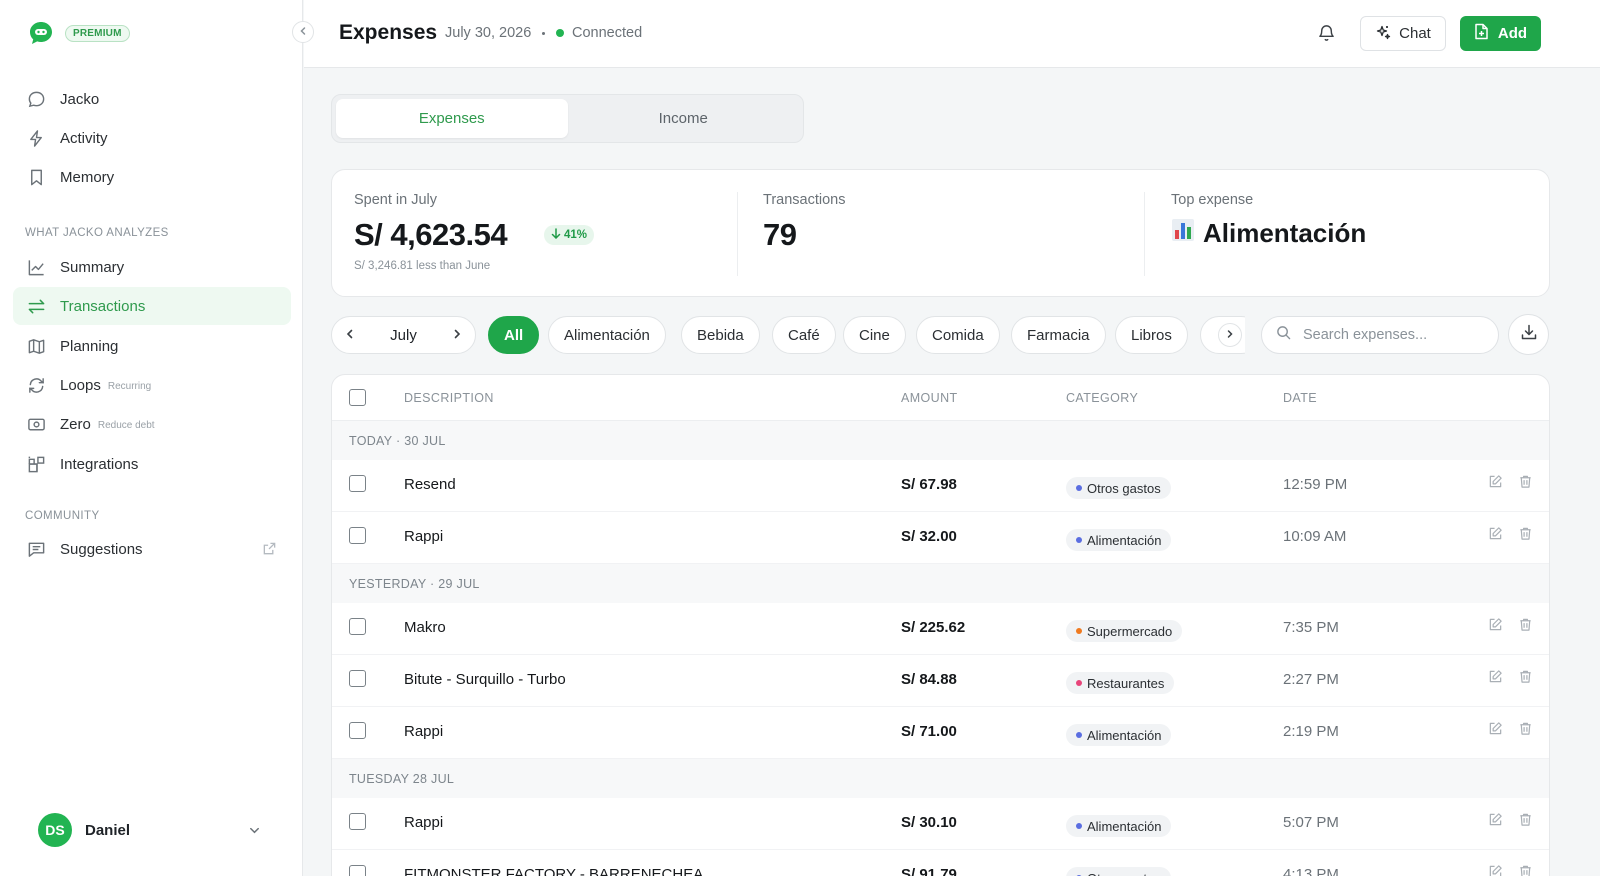 The height and width of the screenshot is (876, 1600). Describe the element at coordinates (108, 830) in the screenshot. I see `user-name: Daniel` at that location.